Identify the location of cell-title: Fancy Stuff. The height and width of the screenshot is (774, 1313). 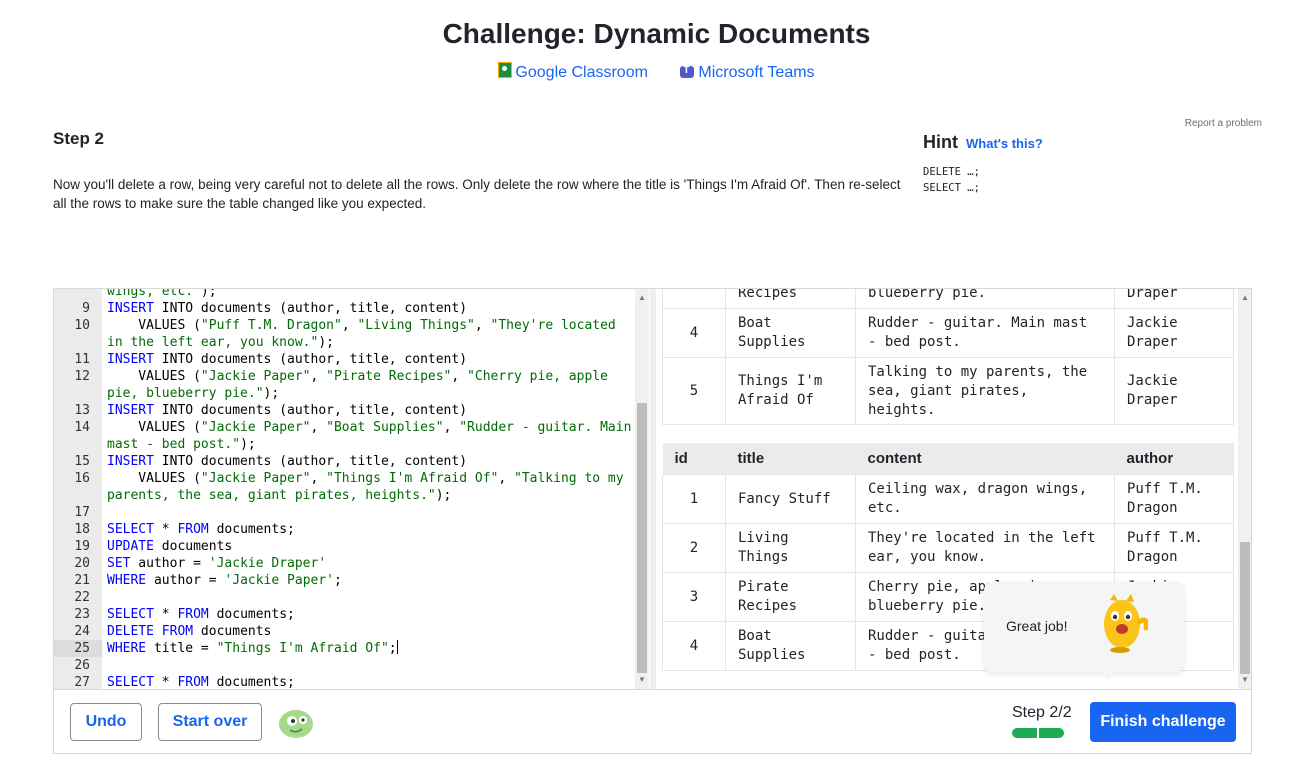
(790, 499).